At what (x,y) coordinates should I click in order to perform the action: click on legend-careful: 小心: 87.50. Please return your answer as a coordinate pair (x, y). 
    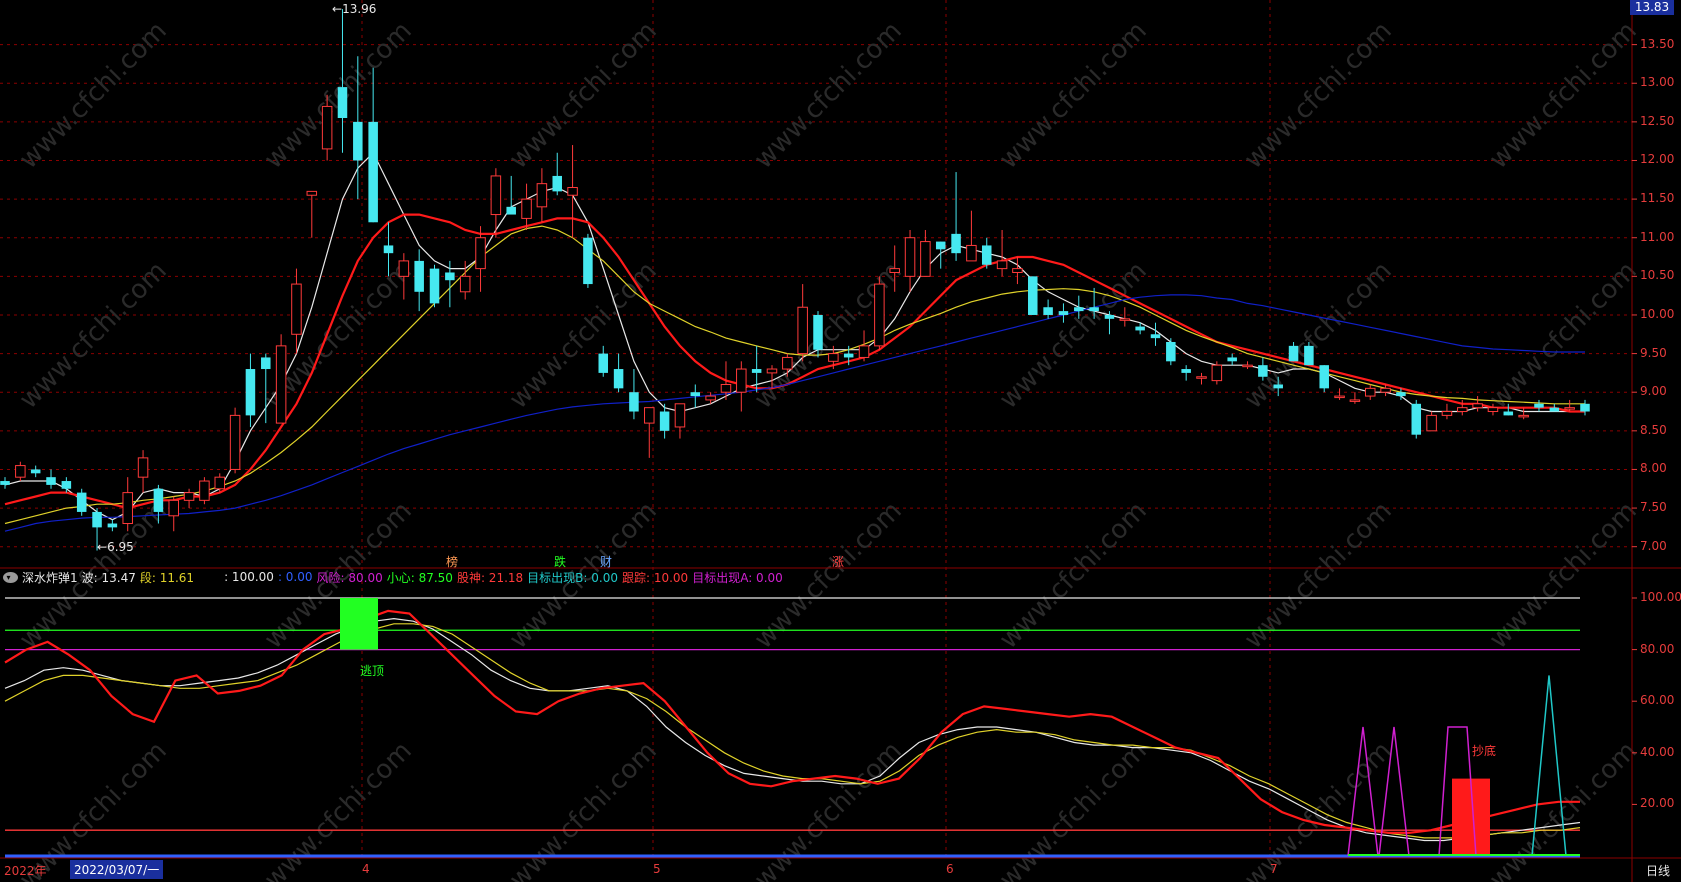
    Looking at the image, I should click on (419, 577).